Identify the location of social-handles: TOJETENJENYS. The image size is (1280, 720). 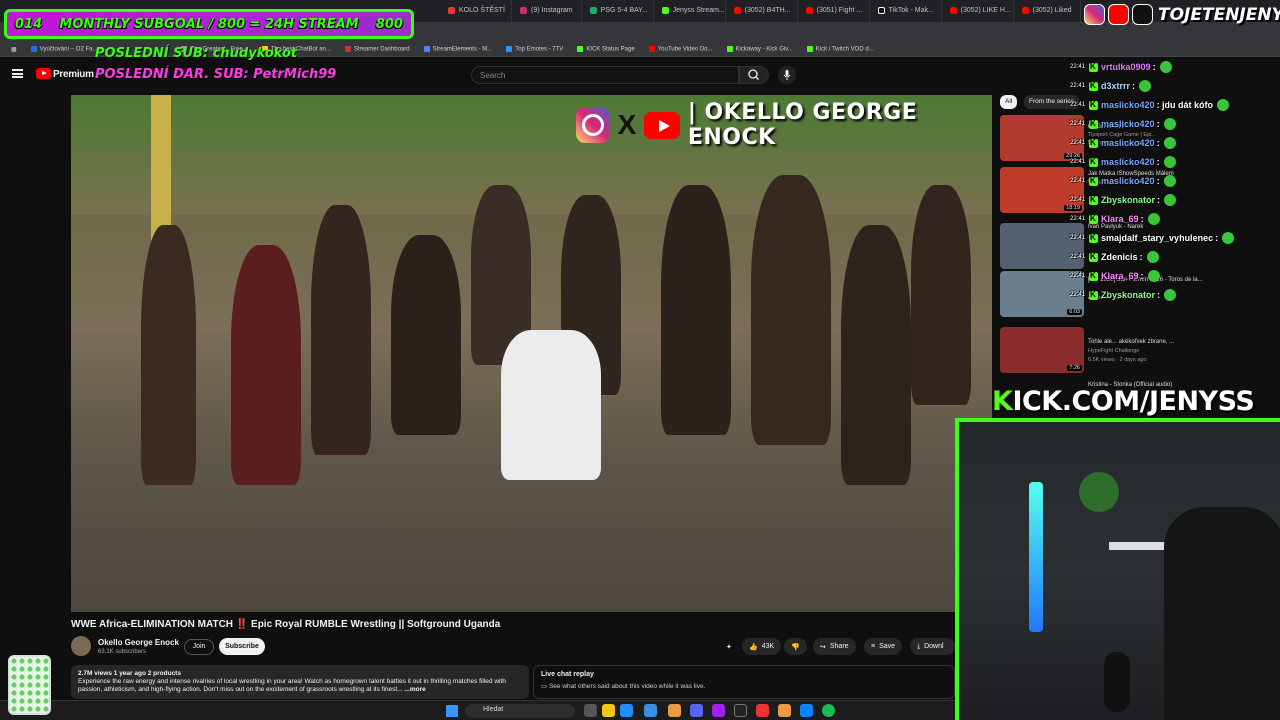
(1182, 14).